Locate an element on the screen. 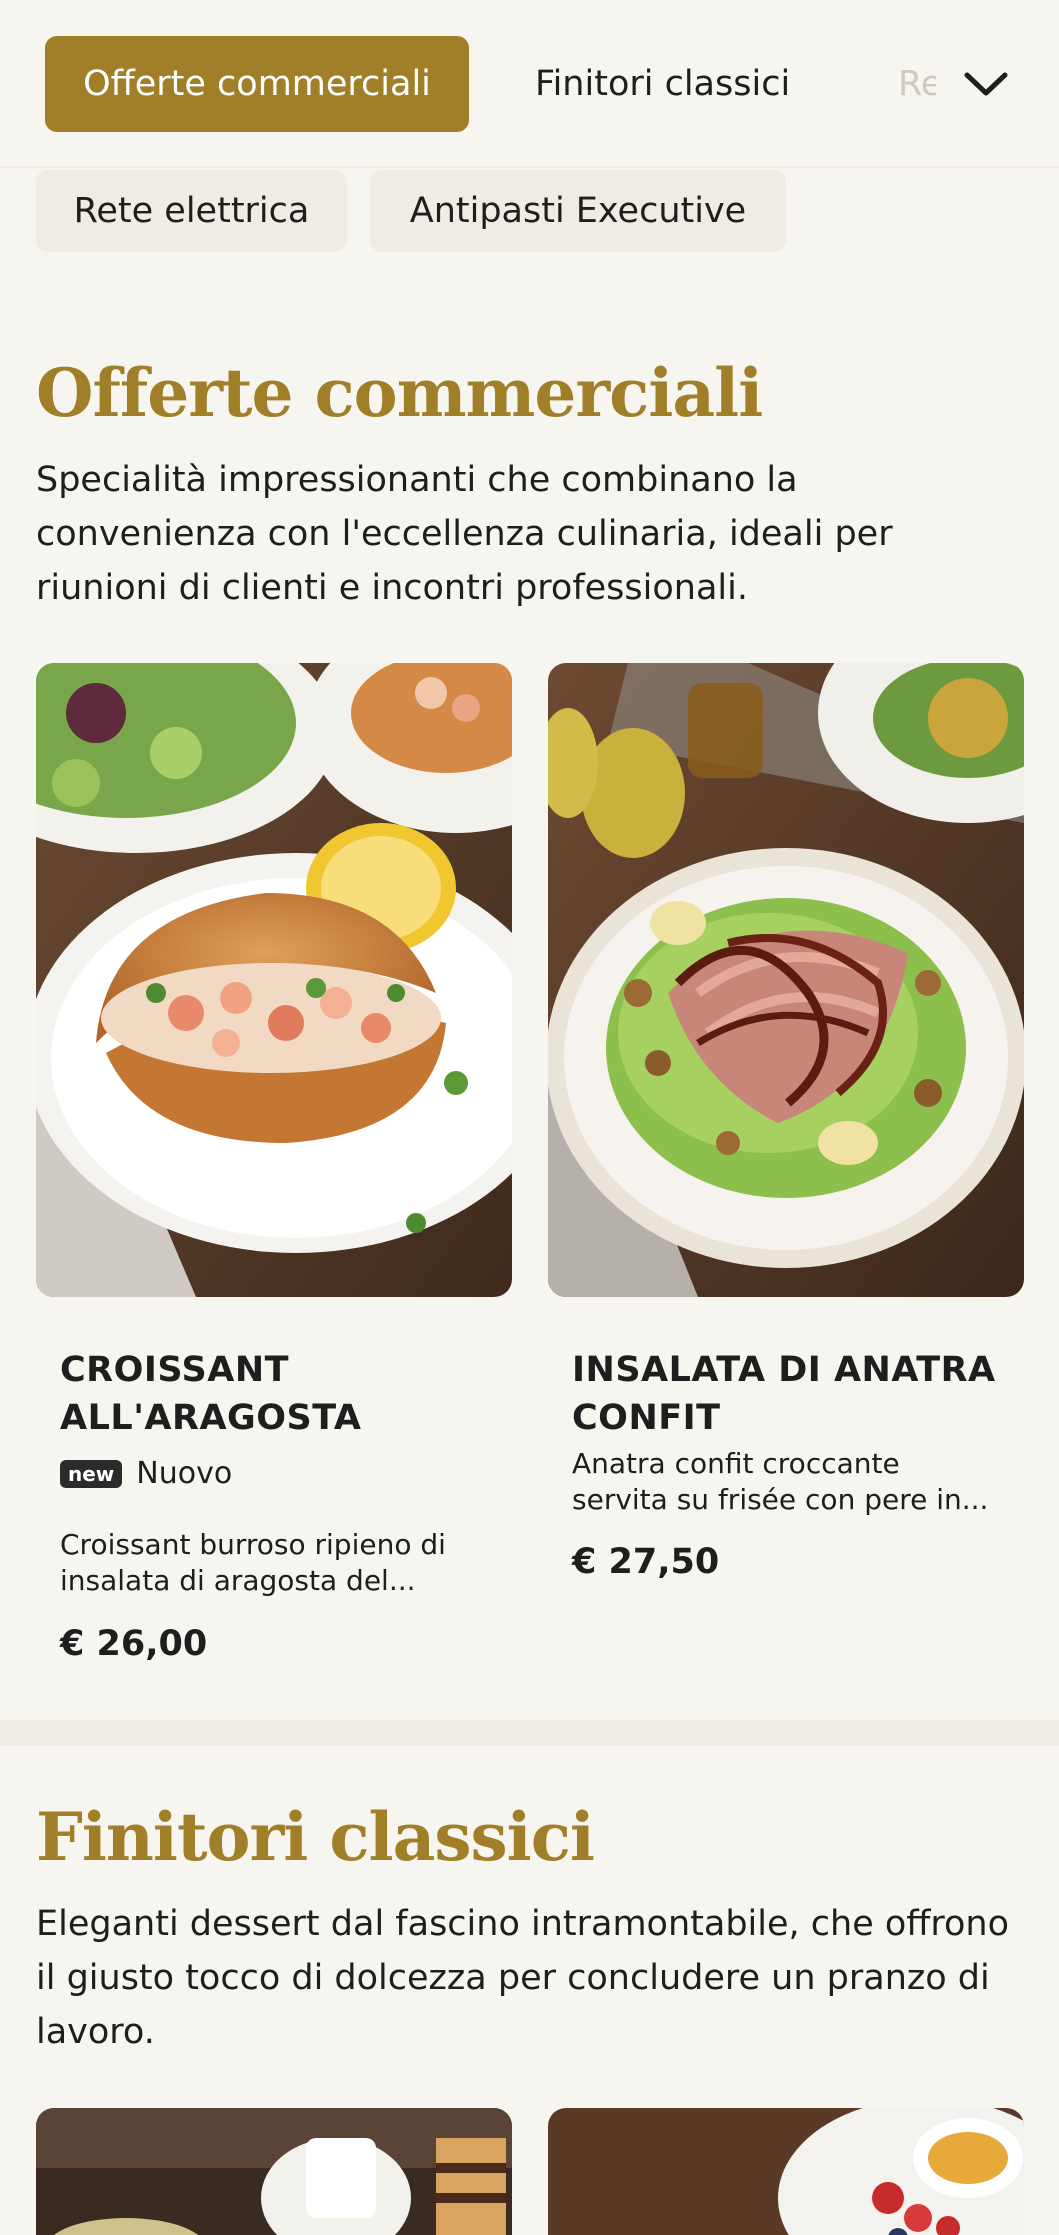 The height and width of the screenshot is (2235, 1059). badge-label: Nuovo is located at coordinates (184, 1473).